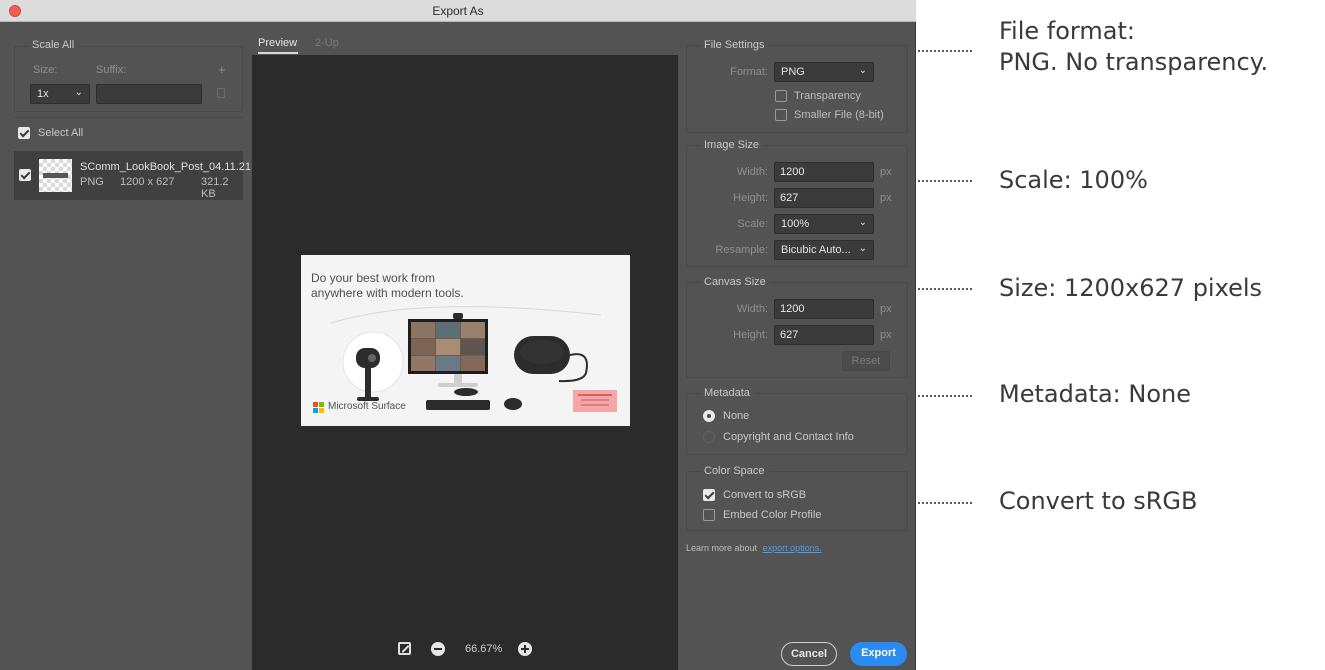 The height and width of the screenshot is (670, 1325). What do you see at coordinates (278, 53) in the screenshot?
I see `active-tab-indicator` at bounding box center [278, 53].